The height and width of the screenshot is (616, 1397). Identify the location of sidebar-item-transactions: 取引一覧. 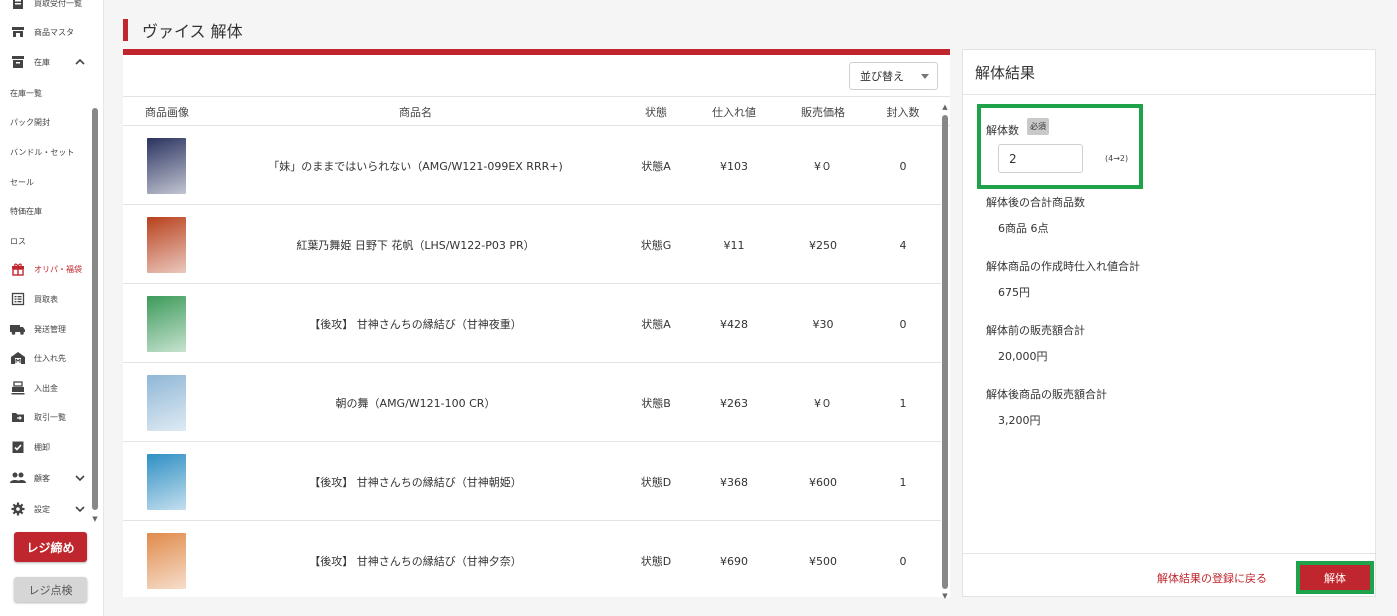
(46, 417).